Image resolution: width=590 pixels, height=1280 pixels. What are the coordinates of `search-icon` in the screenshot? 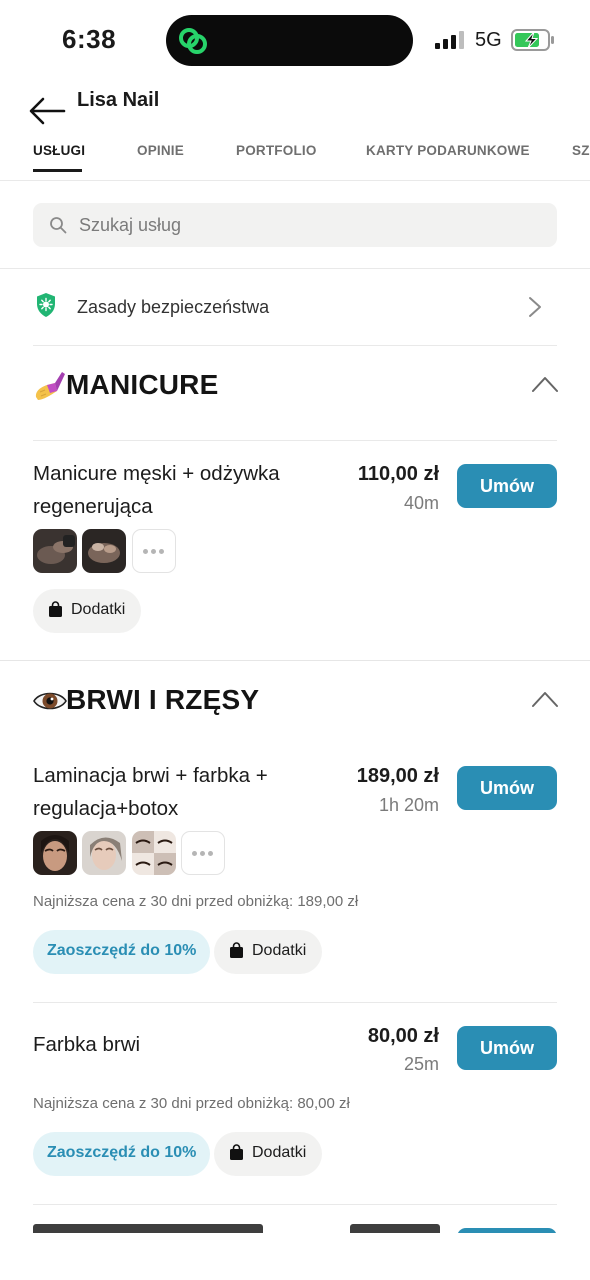 It's located at (58, 225).